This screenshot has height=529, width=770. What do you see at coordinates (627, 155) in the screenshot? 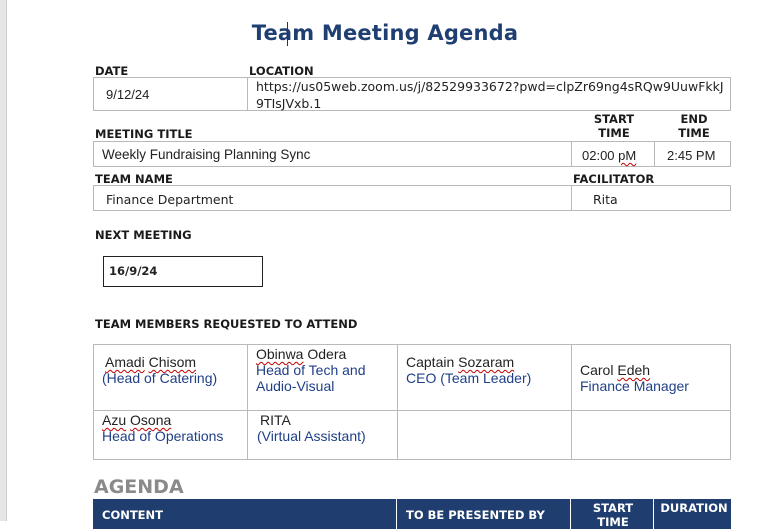
I see `start-time-suffix: pM` at bounding box center [627, 155].